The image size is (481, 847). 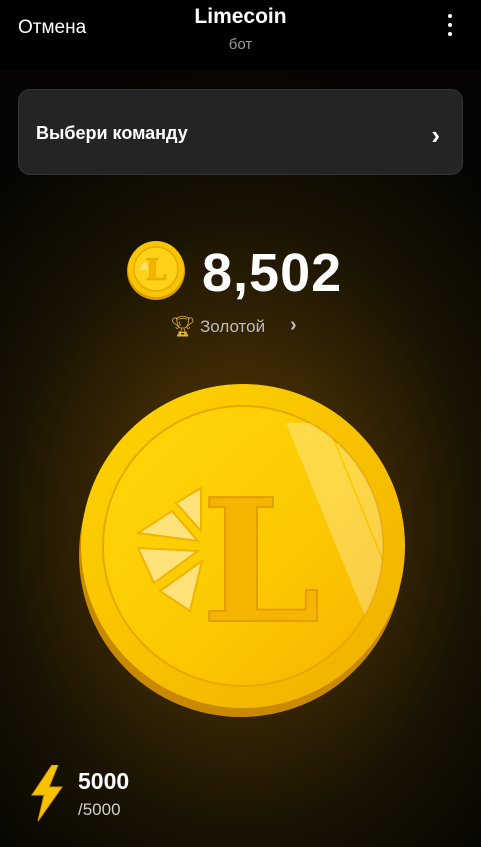 I want to click on choose-team-button: Выбери команду ›, so click(x=240, y=132).